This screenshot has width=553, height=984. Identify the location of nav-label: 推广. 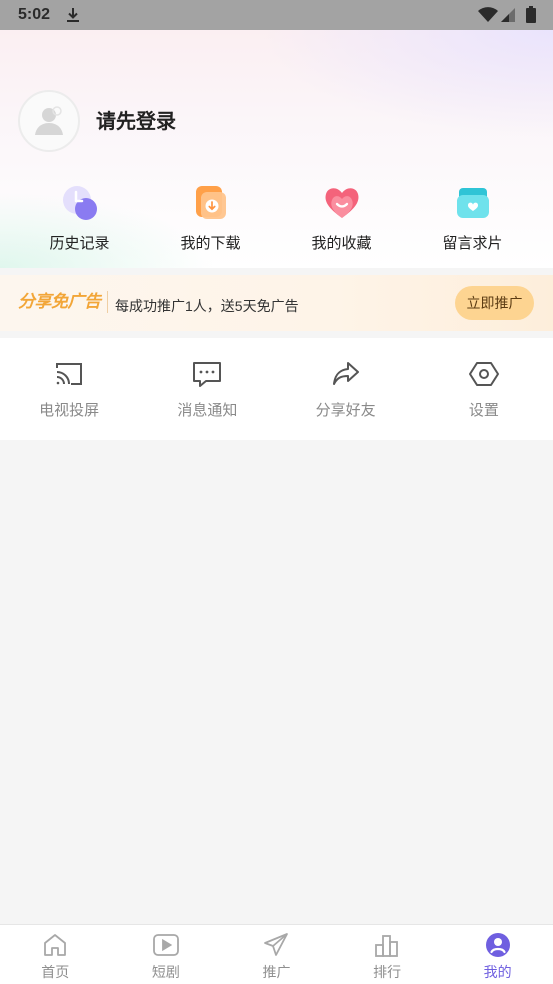
(276, 972).